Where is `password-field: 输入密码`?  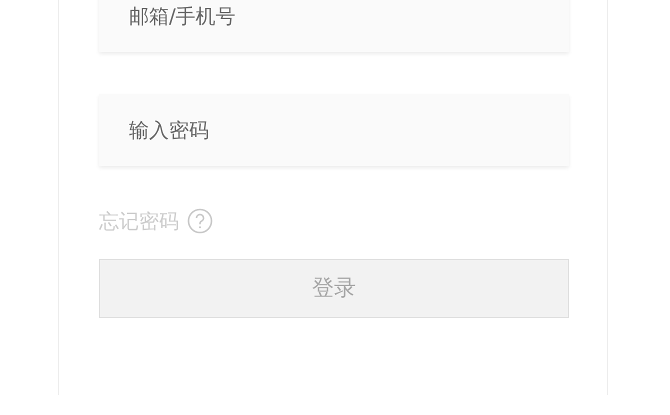
password-field: 输入密码 is located at coordinates (334, 130).